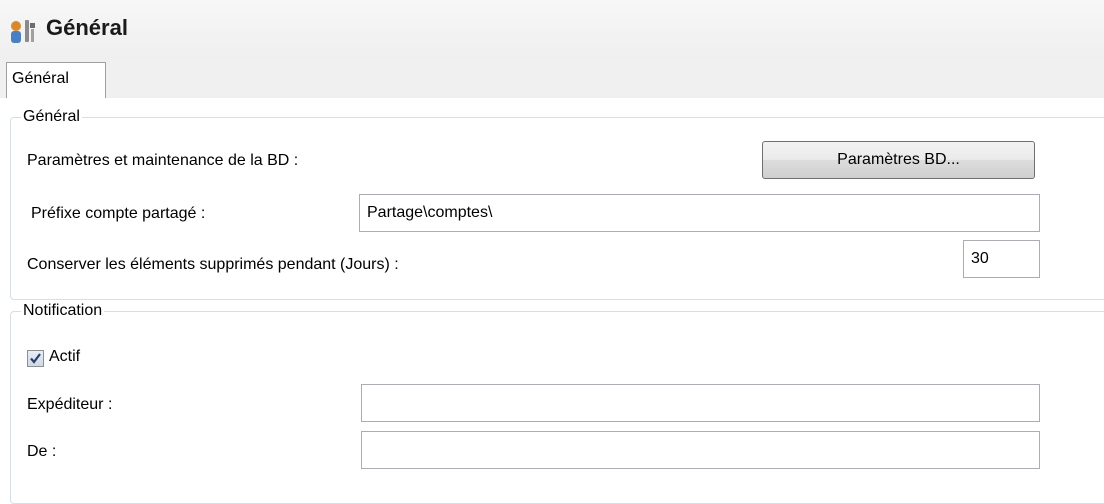  Describe the element at coordinates (1001, 259) in the screenshot. I see `retain-days-input` at that location.